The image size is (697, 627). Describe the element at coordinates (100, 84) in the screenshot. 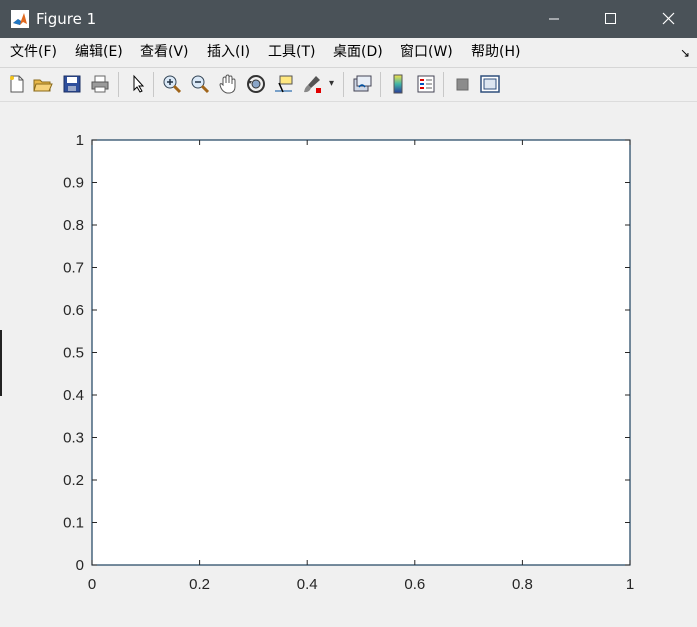

I see `print-icon` at that location.